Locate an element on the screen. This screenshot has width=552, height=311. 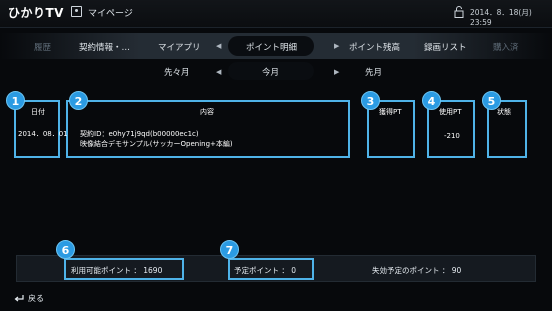
back-icon is located at coordinates (19, 298).